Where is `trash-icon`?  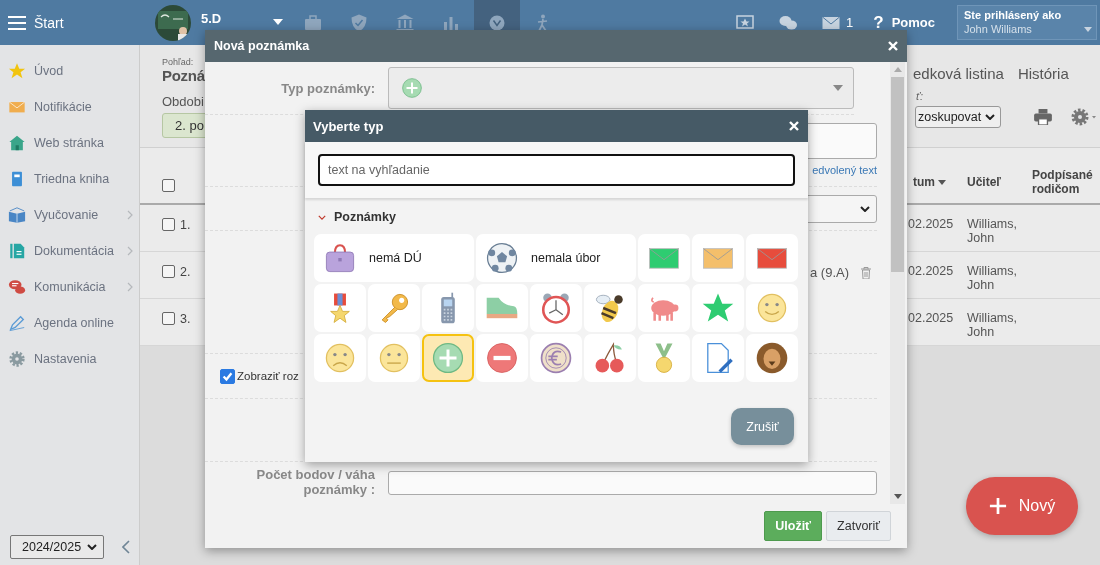
trash-icon is located at coordinates (866, 272).